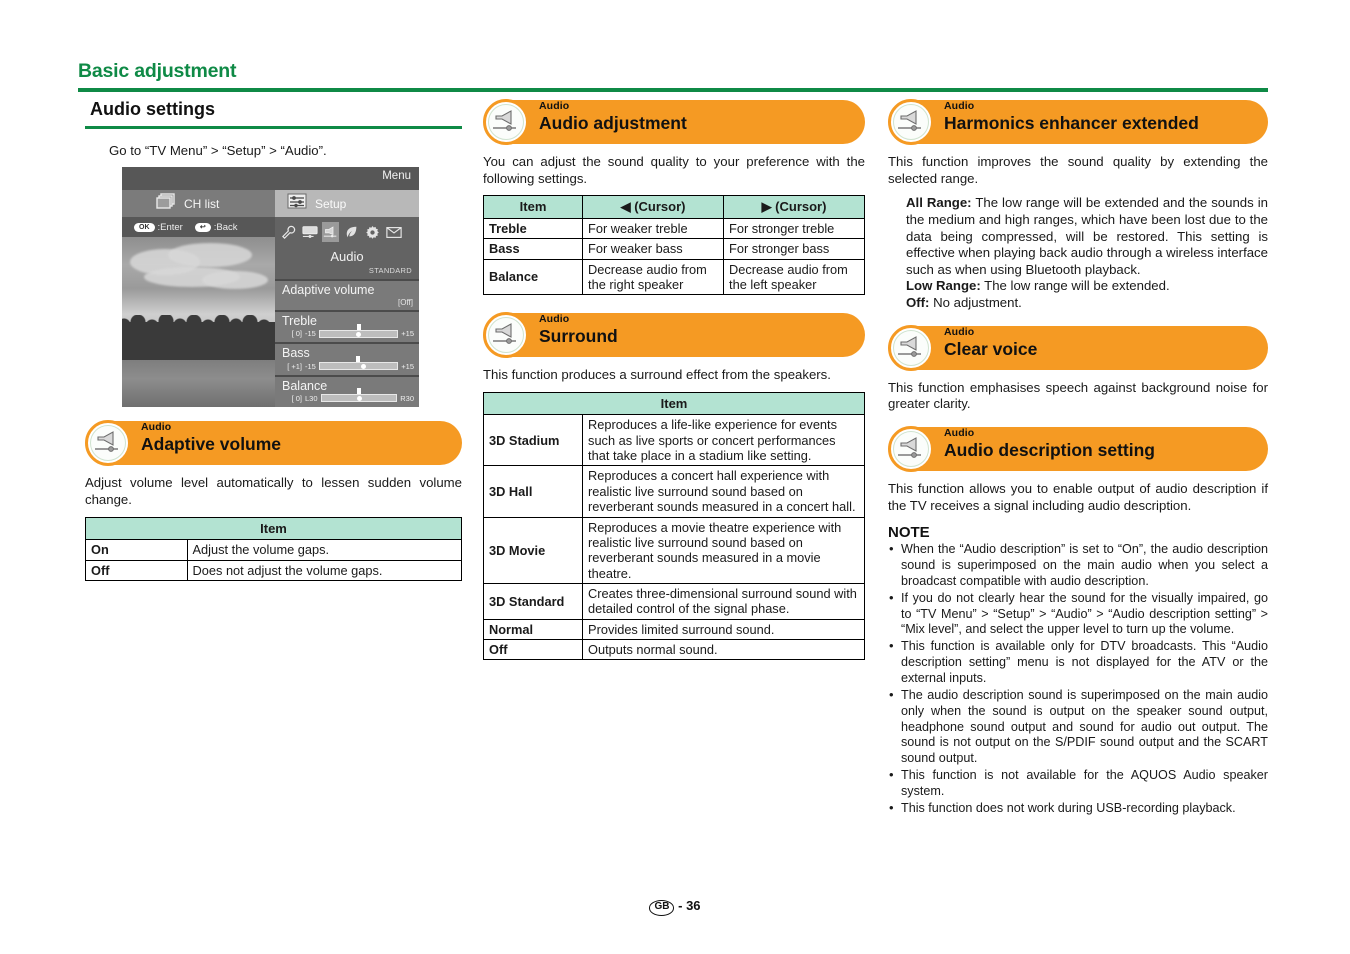 Image resolution: width=1350 pixels, height=954 pixels. I want to click on back-key-label: :Back, so click(225, 227).